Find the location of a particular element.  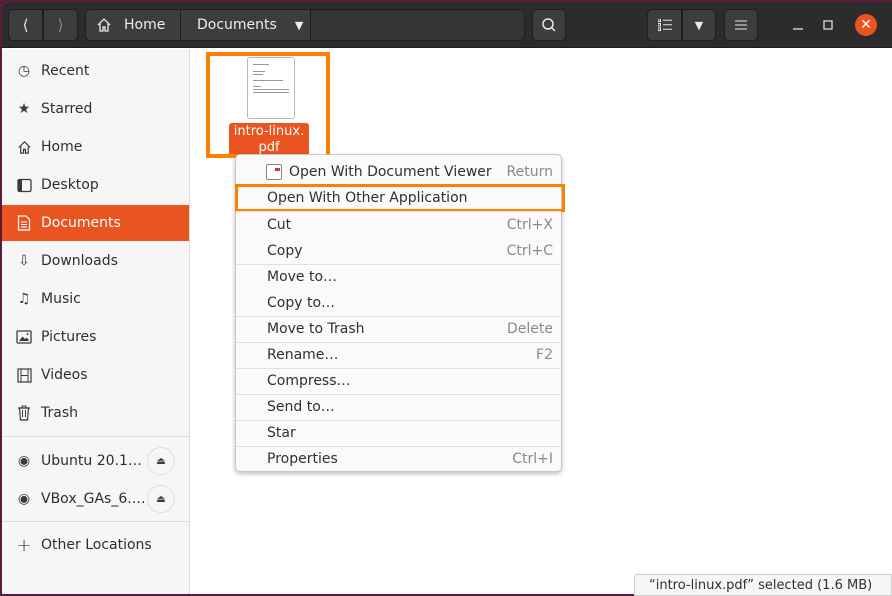

close-icon: ✕ is located at coordinates (866, 25).